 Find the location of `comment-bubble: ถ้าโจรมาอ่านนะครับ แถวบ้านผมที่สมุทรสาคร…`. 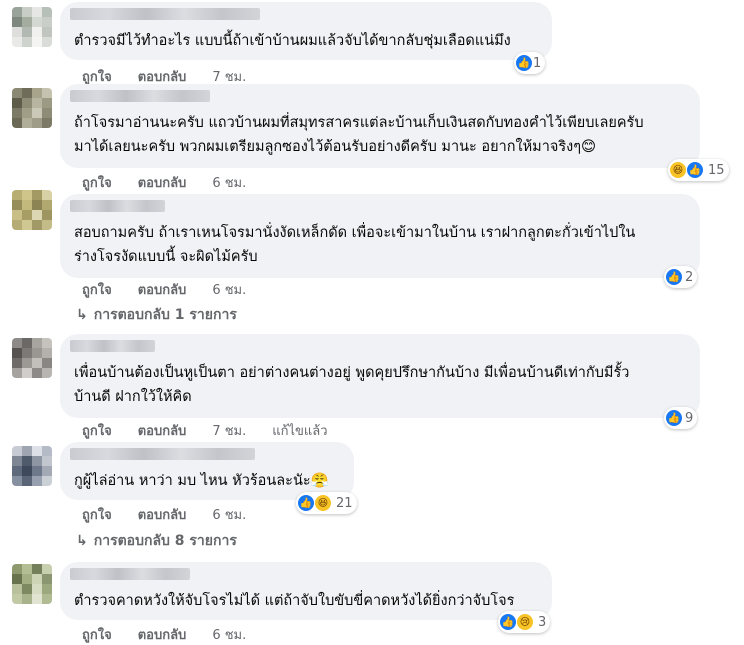

comment-bubble: ถ้าโจรมาอ่านนะครับ แถวบ้านผมที่สมุทรสาคร… is located at coordinates (380, 126).